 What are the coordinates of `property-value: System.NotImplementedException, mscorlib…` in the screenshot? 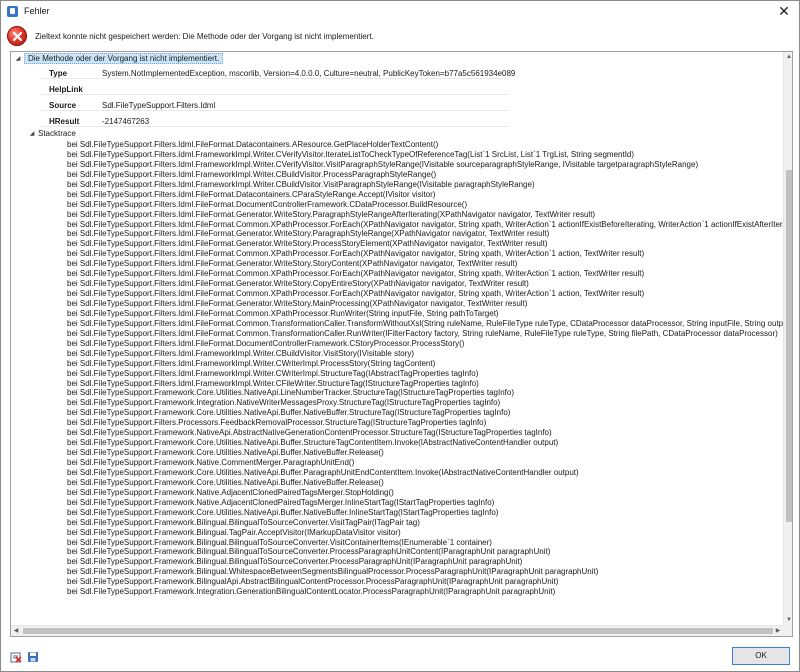 It's located at (309, 73).